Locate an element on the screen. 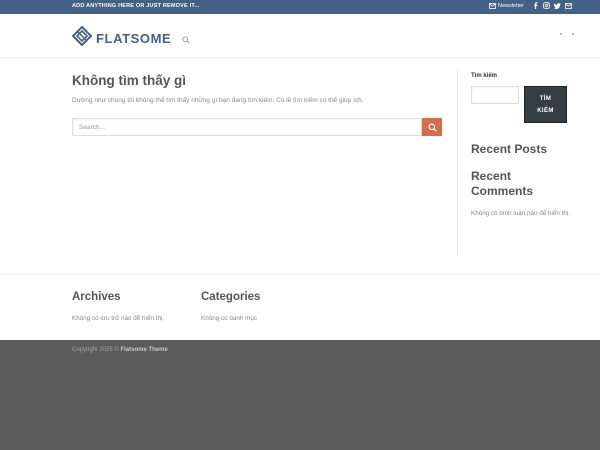 The height and width of the screenshot is (450, 600). copyright-prefix: Copyright 2025 © is located at coordinates (95, 350).